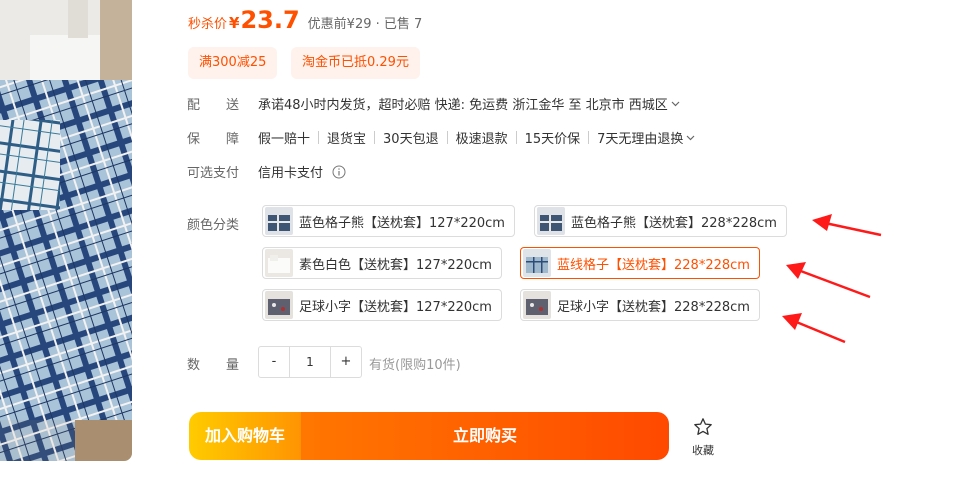 This screenshot has width=954, height=496. What do you see at coordinates (208, 24) in the screenshot?
I see `price-label: 秒杀价` at bounding box center [208, 24].